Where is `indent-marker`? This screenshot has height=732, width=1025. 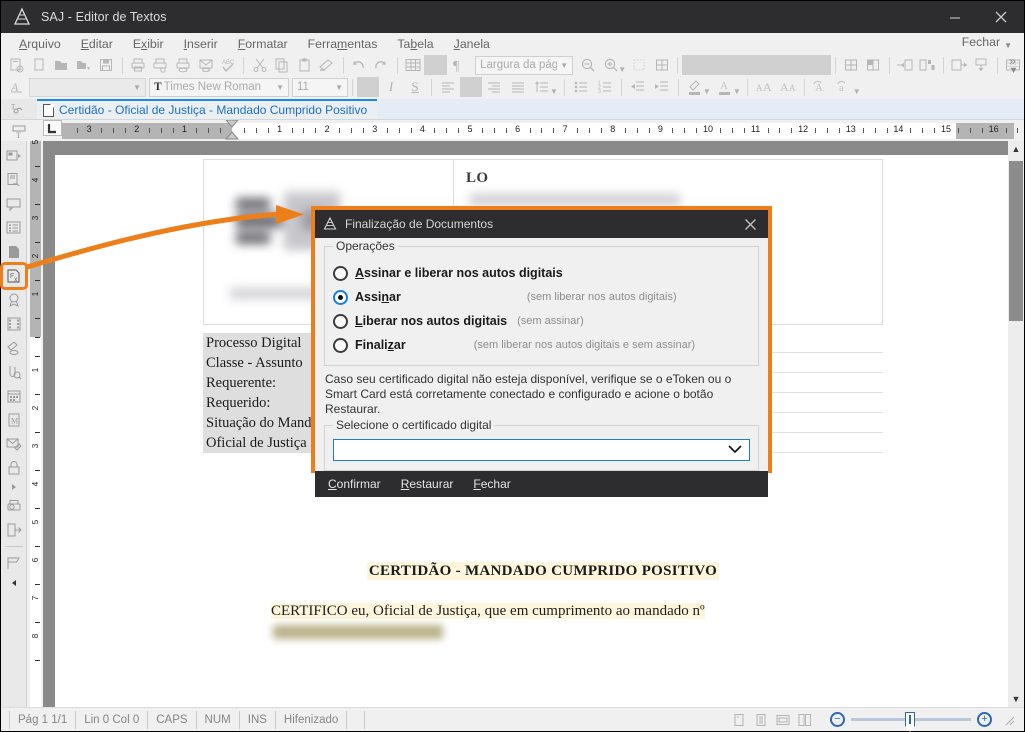 indent-marker is located at coordinates (232, 129).